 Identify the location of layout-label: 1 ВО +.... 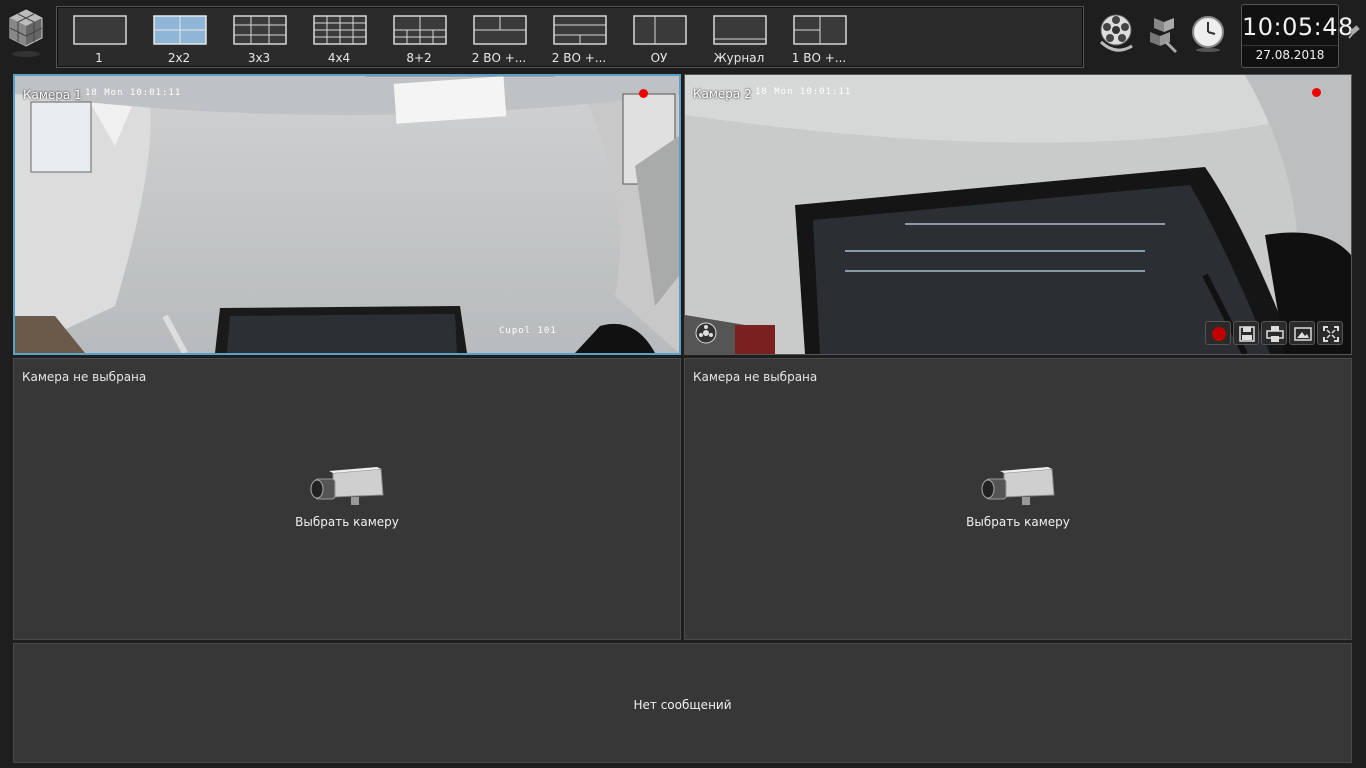
(819, 58).